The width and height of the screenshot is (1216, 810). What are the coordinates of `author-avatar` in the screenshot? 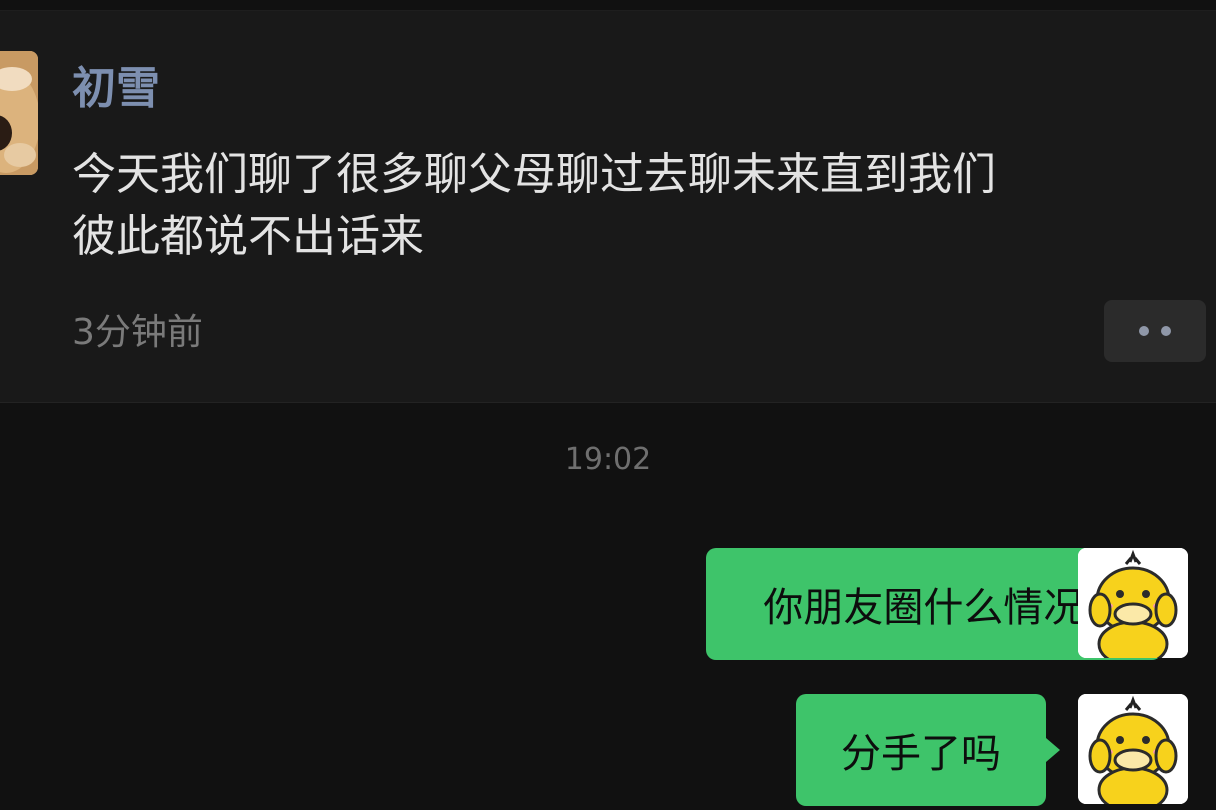 It's located at (19, 113).